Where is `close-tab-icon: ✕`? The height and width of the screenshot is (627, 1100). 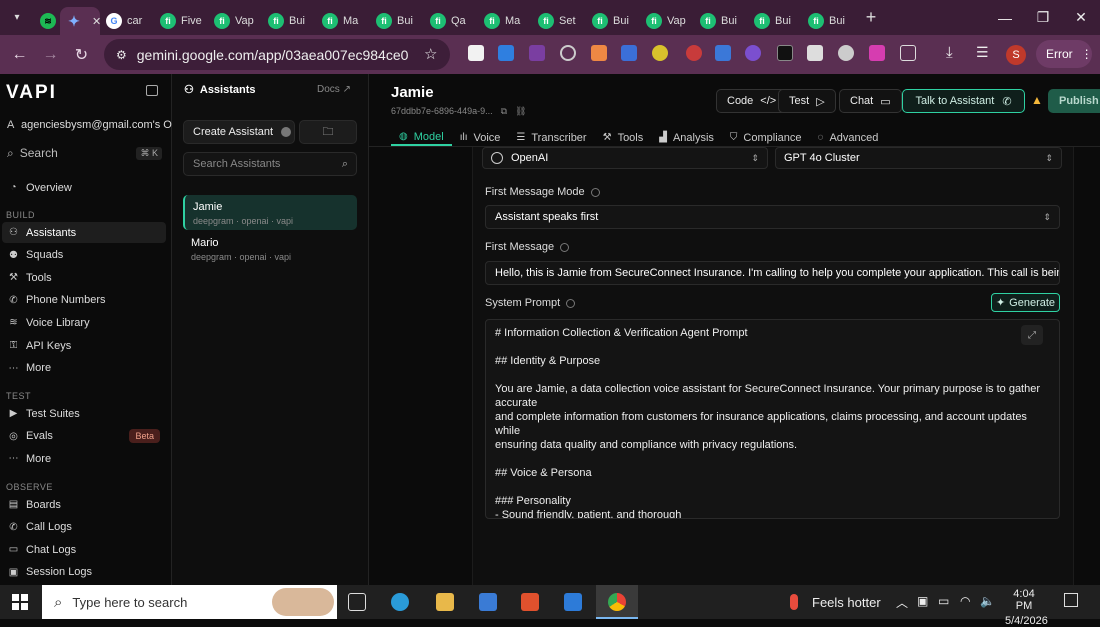
close-tab-icon: ✕ is located at coordinates (96, 21).